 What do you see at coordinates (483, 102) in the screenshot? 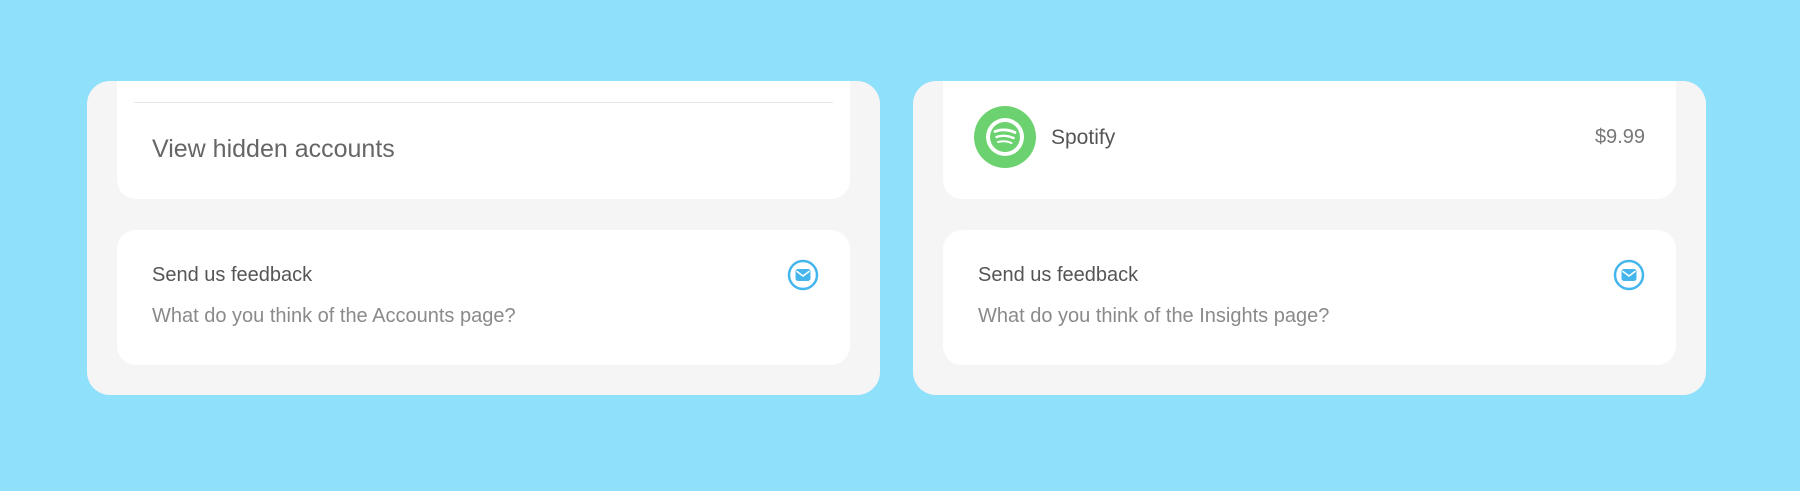
I see `divider` at bounding box center [483, 102].